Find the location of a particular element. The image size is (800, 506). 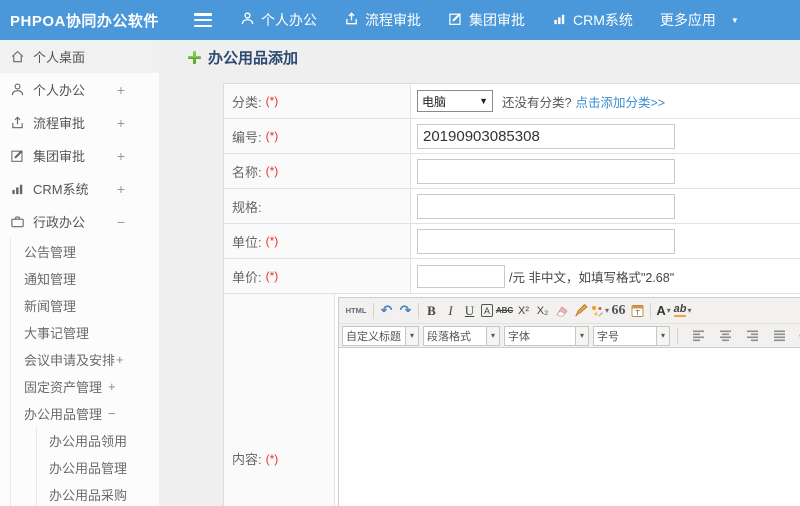

auto-typeset-button: ▾ is located at coordinates (599, 311).